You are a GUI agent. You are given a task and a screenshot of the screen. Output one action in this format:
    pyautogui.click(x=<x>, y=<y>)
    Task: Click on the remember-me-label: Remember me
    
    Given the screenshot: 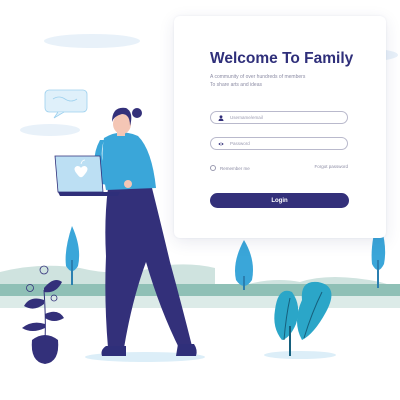 What is the action you would take?
    pyautogui.click(x=235, y=168)
    